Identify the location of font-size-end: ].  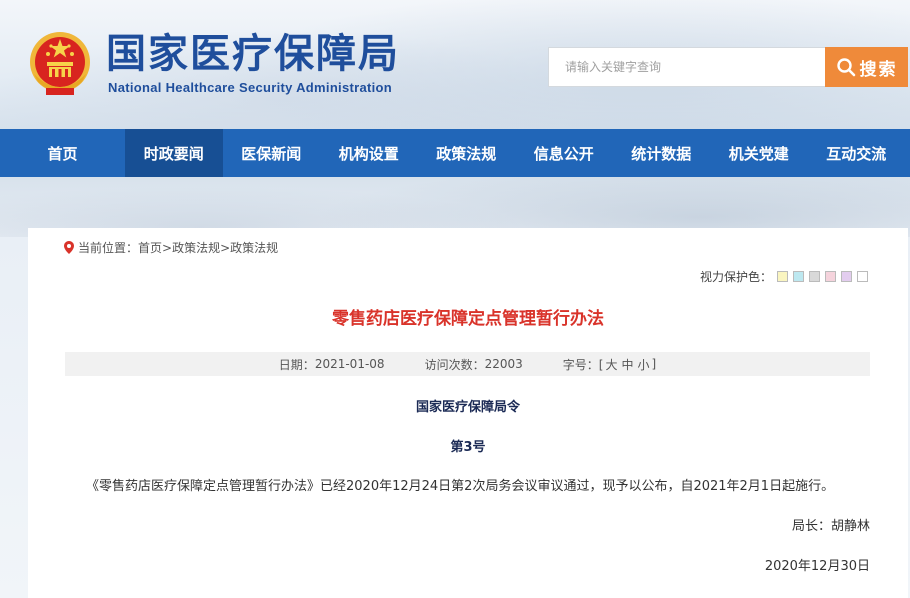
(654, 364).